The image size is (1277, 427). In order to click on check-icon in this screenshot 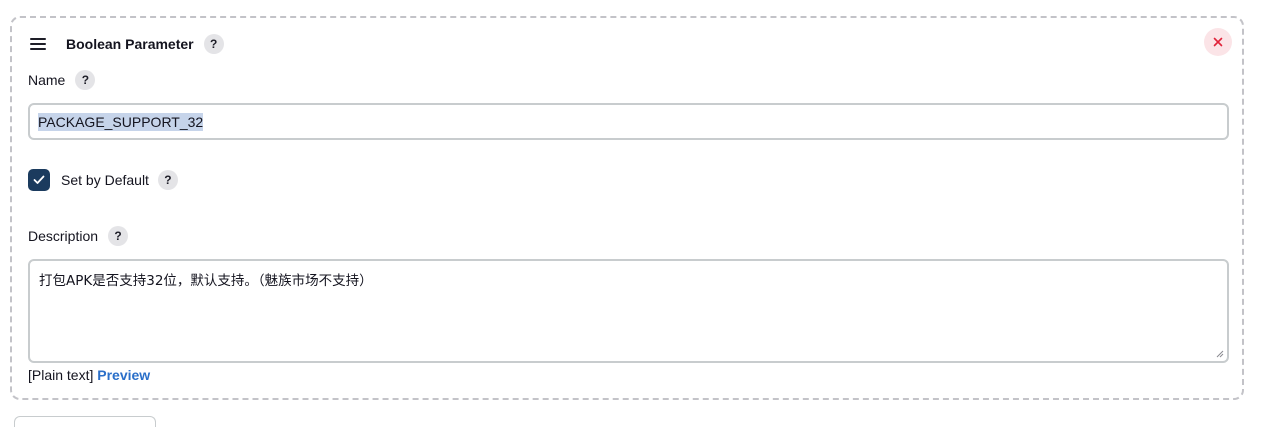, I will do `click(39, 179)`.